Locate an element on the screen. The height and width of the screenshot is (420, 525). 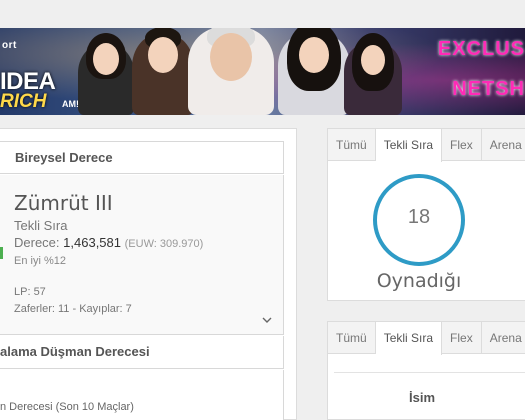
rank-lp: LP: 57 is located at coordinates (30, 292).